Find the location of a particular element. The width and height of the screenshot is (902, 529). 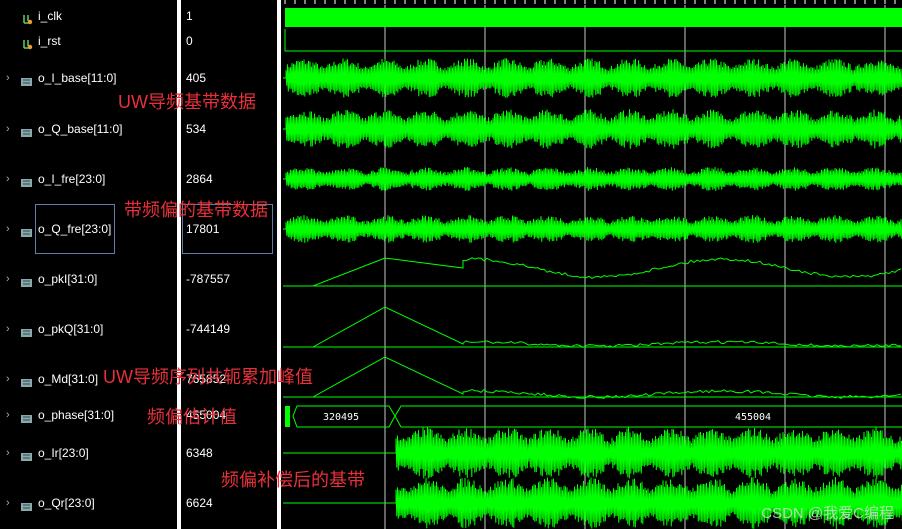

clk-wave is located at coordinates (593, 17).